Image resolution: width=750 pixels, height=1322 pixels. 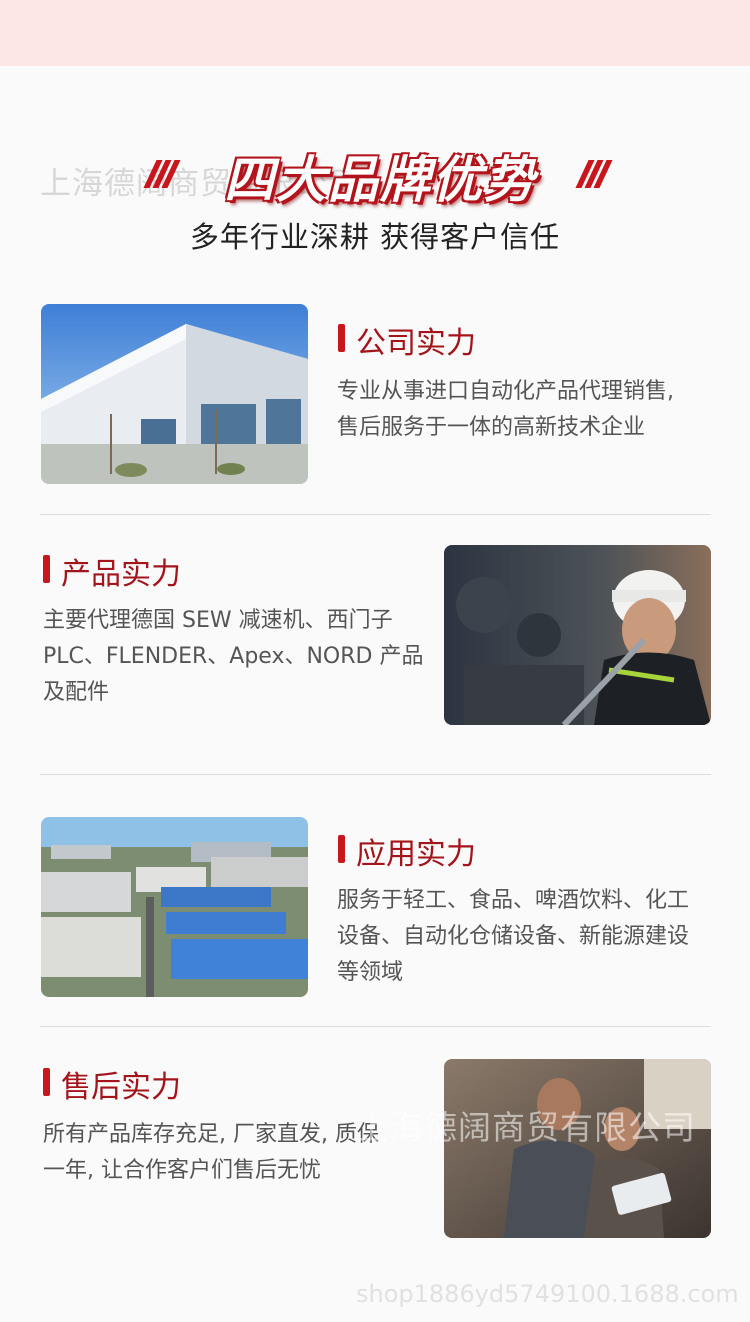 What do you see at coordinates (513, 900) in the screenshot?
I see `desc-line: 服务于轻工、食品、啤酒饮料、化工` at bounding box center [513, 900].